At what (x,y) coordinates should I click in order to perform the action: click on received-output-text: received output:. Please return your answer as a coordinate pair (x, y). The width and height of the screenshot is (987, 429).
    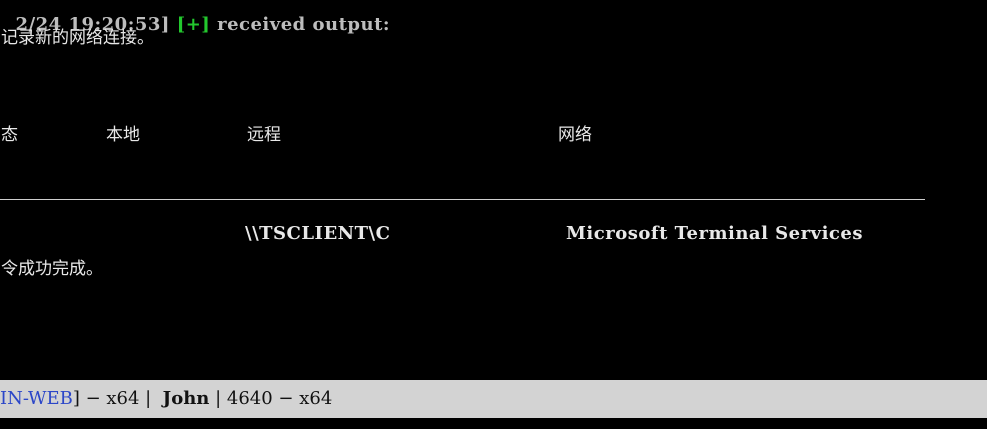
    Looking at the image, I should click on (300, 24).